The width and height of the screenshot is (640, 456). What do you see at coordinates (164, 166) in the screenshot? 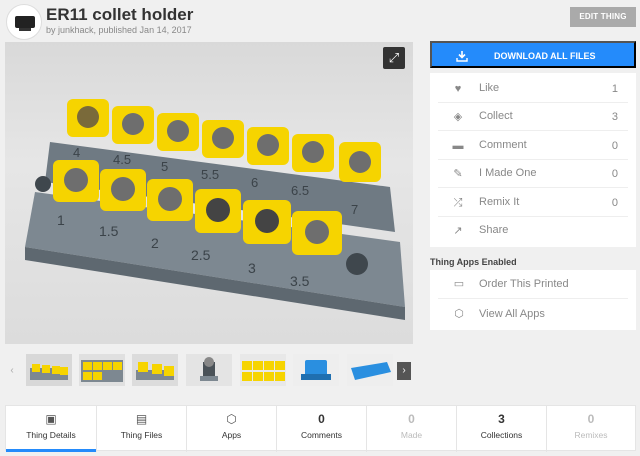
I see `label-back-2: 5` at bounding box center [164, 166].